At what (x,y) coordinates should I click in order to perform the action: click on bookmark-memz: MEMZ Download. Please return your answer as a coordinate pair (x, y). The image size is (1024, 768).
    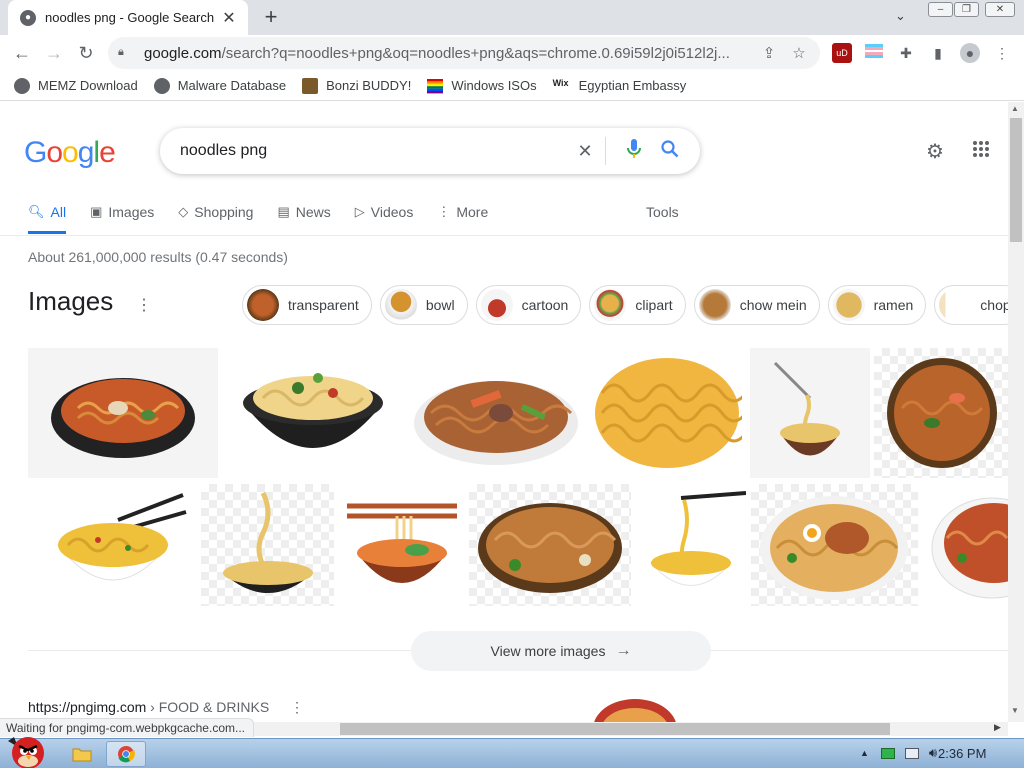
    Looking at the image, I should click on (76, 85).